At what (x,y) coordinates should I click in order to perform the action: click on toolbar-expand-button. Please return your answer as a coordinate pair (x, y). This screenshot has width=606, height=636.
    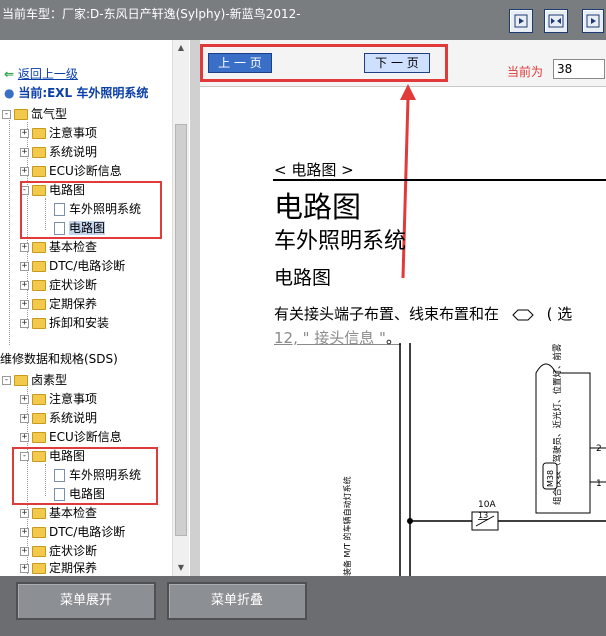
    Looking at the image, I should click on (556, 21).